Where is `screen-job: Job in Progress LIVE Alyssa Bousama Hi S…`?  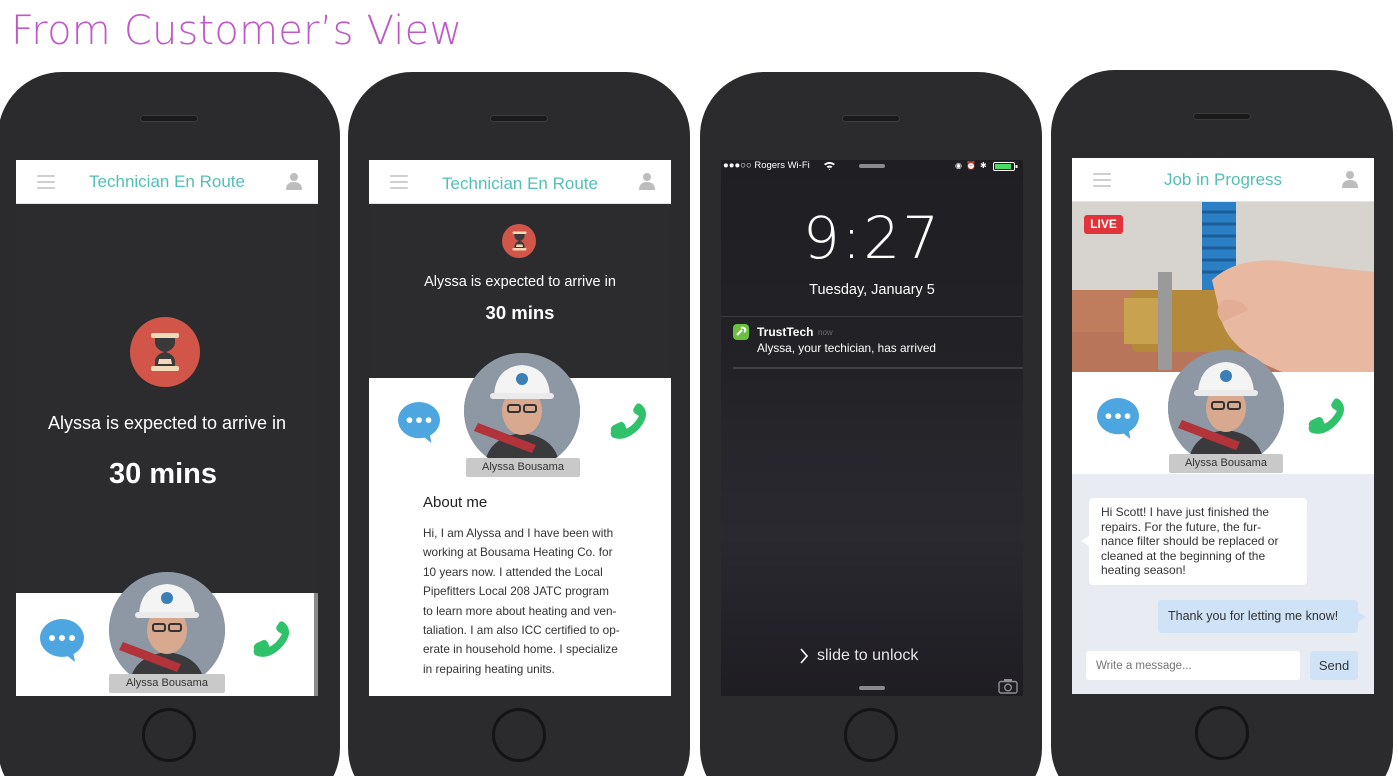
screen-job: Job in Progress LIVE Alyssa Bousama Hi S… is located at coordinates (1223, 426).